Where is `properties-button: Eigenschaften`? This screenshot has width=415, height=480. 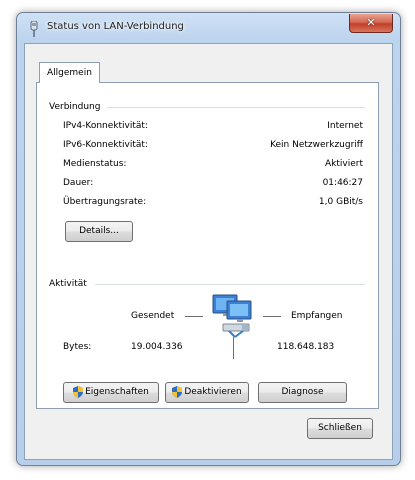
properties-button: Eigenschaften is located at coordinates (111, 392).